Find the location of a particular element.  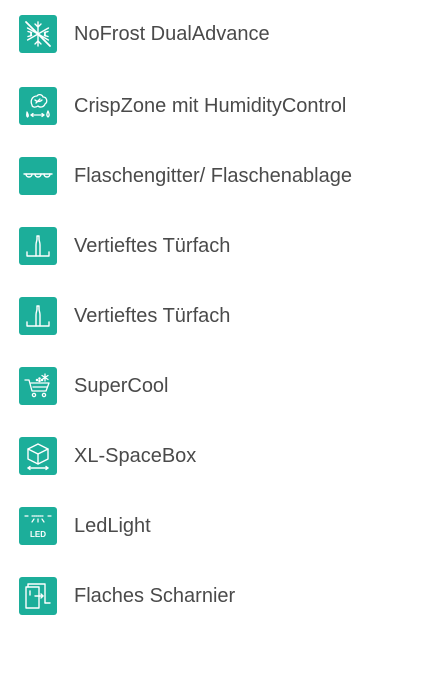

feature-label: Flaches Scharnier is located at coordinates (155, 596).